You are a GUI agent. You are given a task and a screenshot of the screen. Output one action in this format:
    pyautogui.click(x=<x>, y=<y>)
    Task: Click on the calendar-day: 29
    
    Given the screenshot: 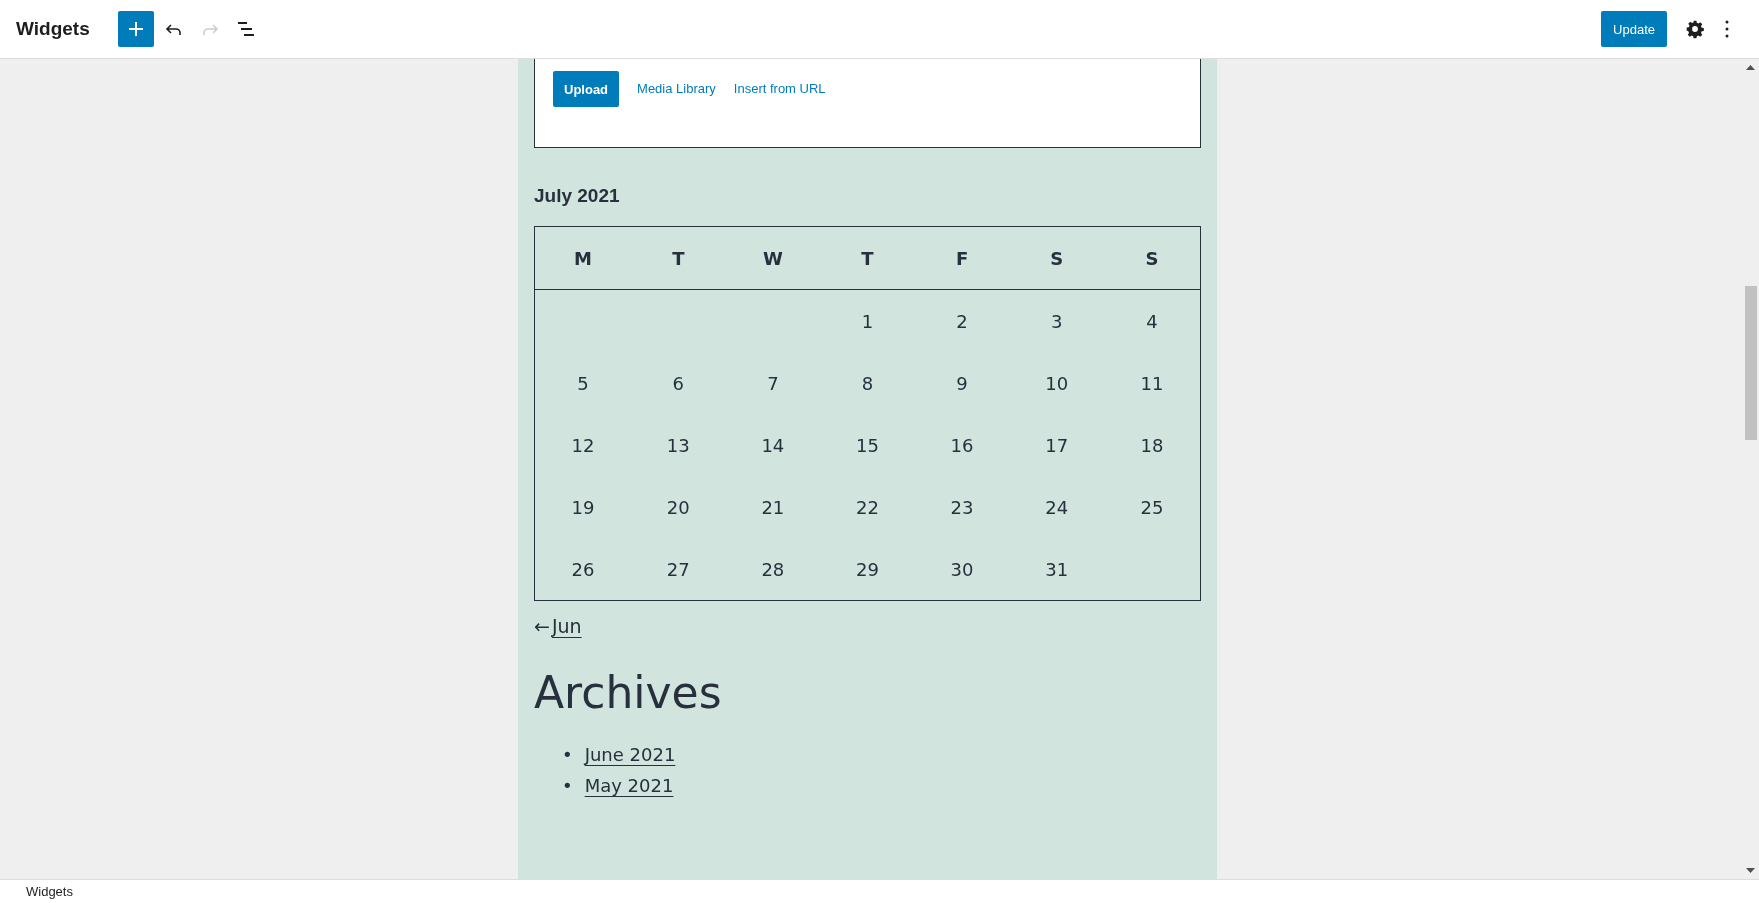 What is the action you would take?
    pyautogui.click(x=867, y=569)
    